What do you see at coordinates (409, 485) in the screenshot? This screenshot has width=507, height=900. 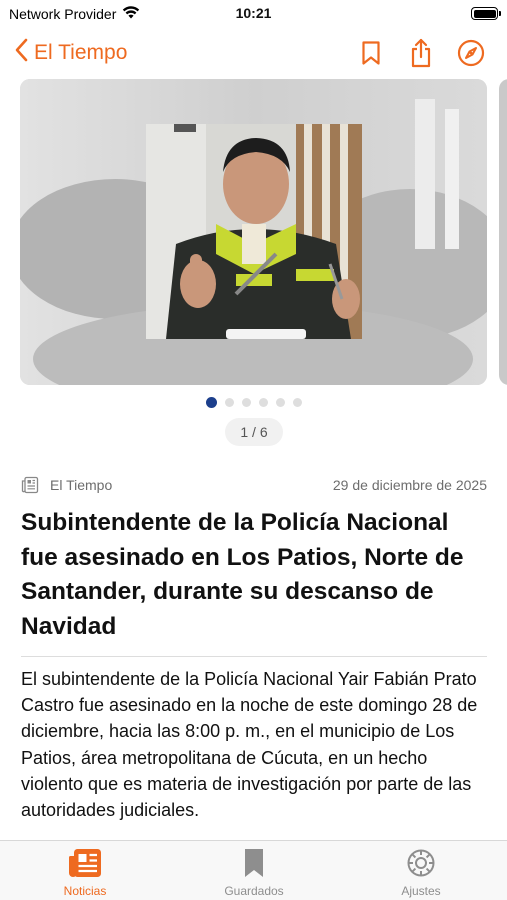 I see `article-date: 29 de diciembre de 2025` at bounding box center [409, 485].